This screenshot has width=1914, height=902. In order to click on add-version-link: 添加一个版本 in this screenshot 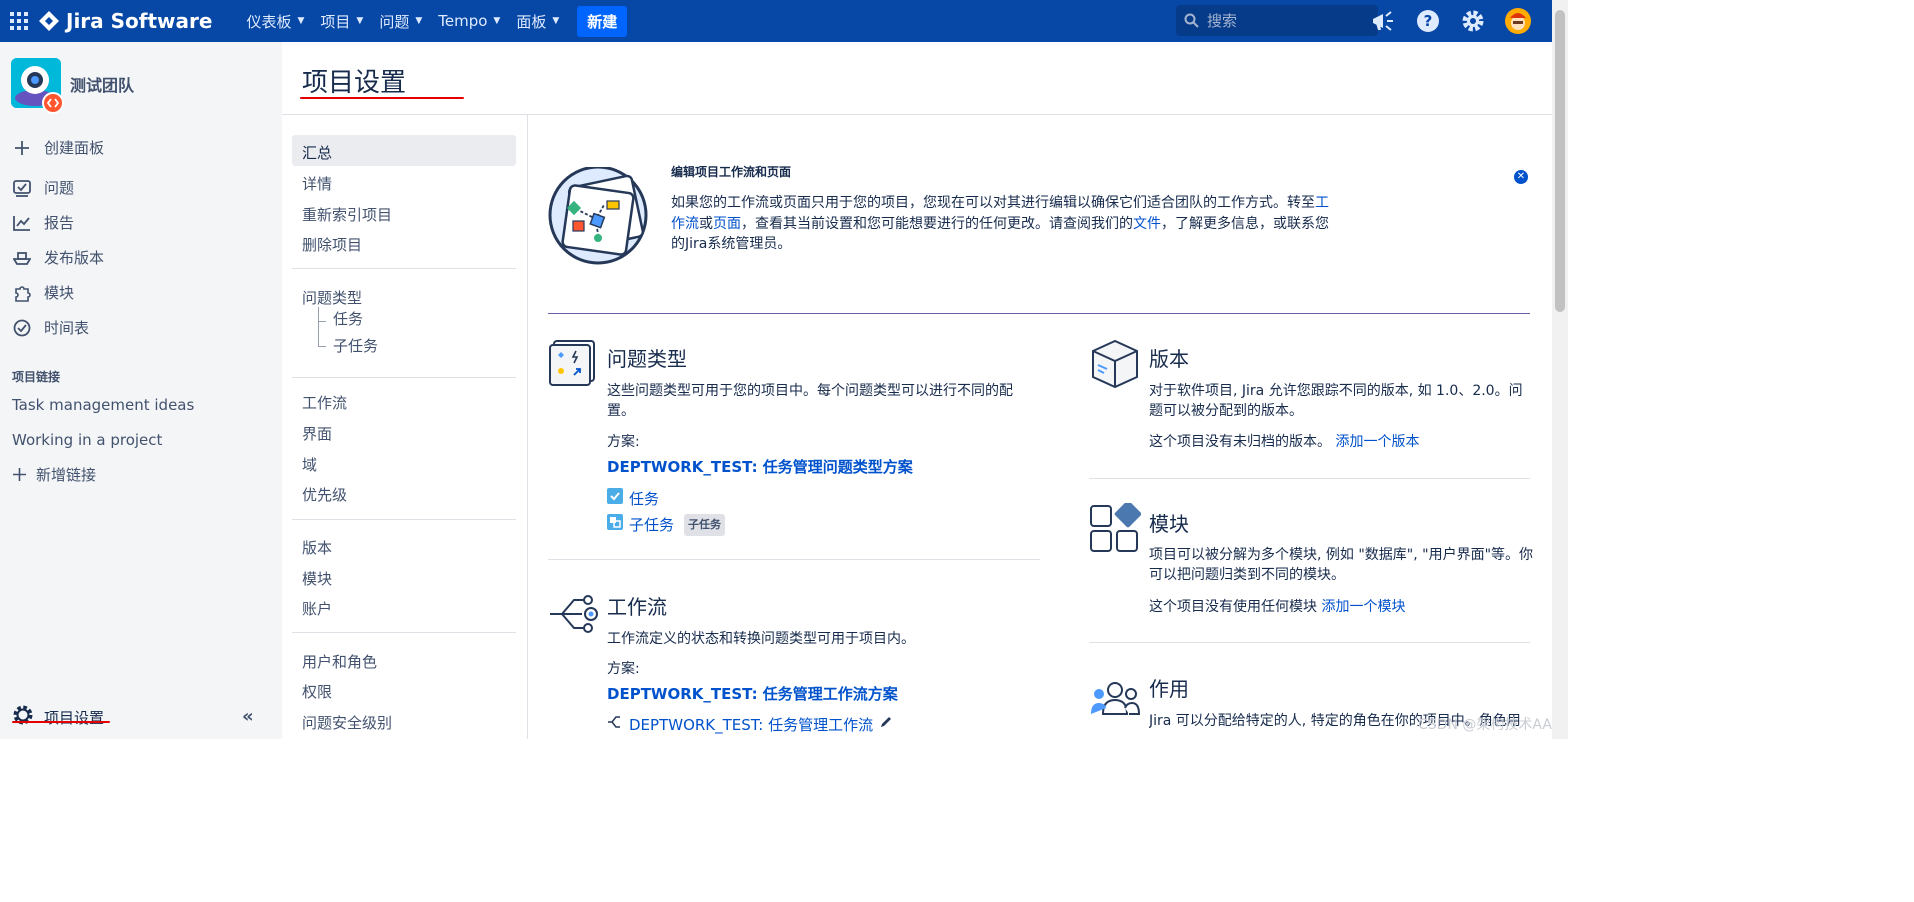, I will do `click(1377, 442)`.